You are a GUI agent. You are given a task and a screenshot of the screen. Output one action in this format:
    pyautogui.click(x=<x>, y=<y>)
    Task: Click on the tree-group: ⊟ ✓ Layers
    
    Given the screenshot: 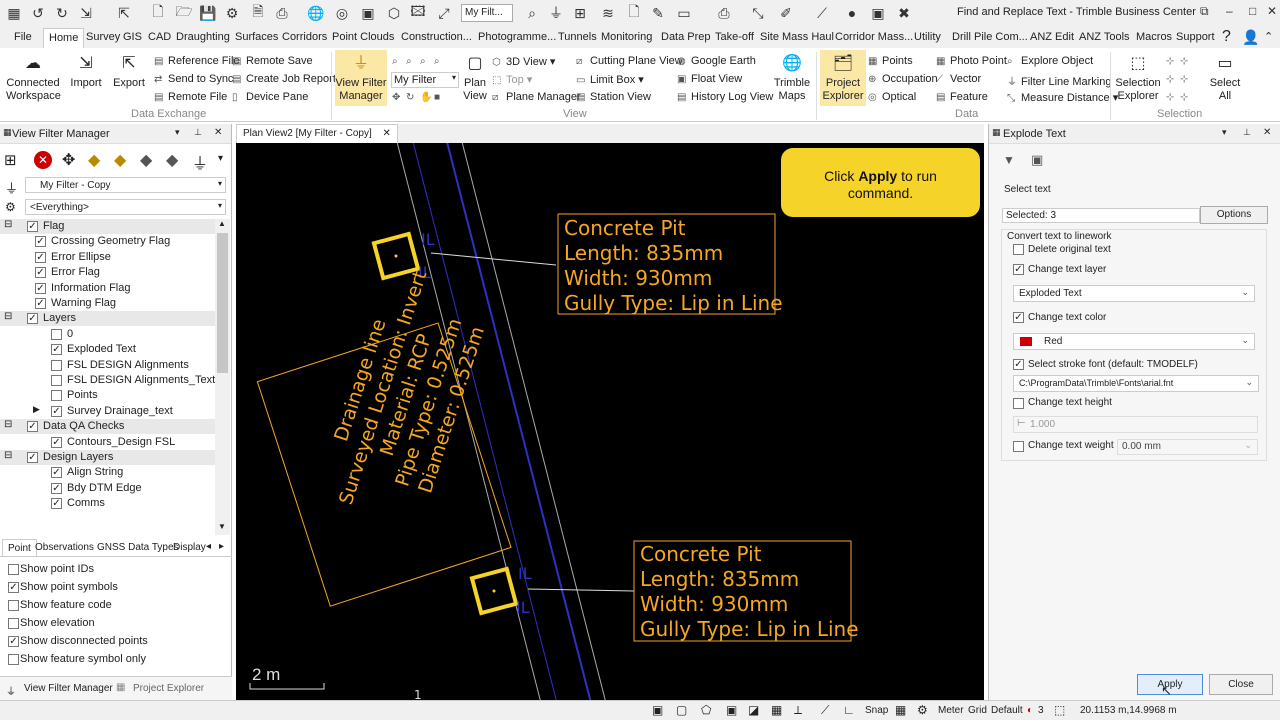 What is the action you would take?
    pyautogui.click(x=107, y=319)
    